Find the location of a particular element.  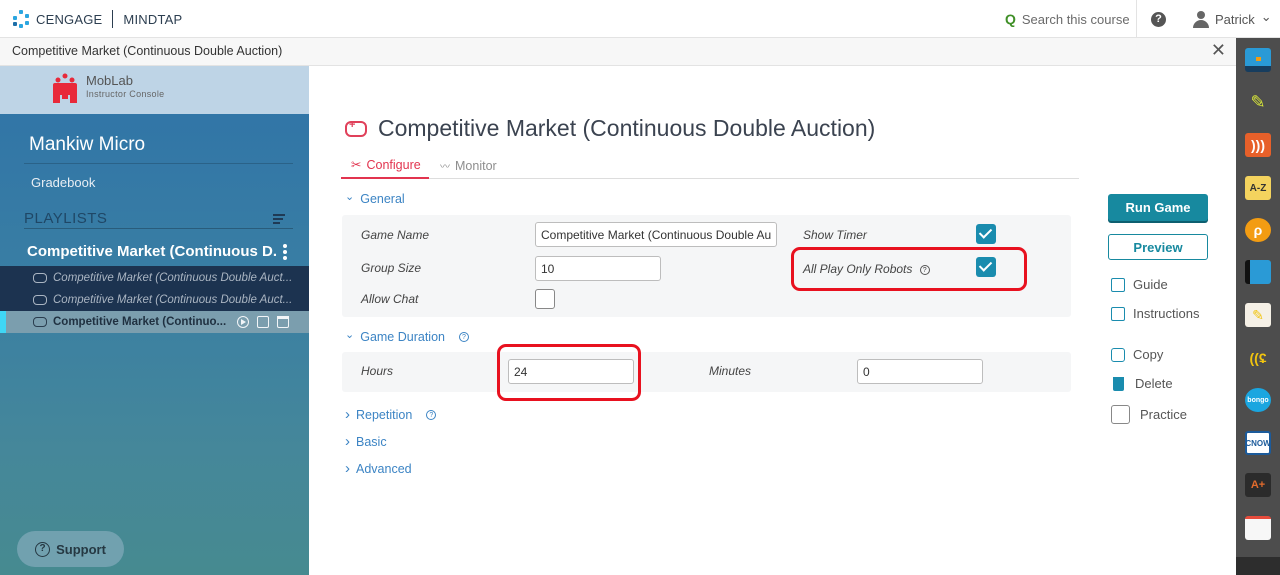

tab-label: Monitor is located at coordinates (476, 165).